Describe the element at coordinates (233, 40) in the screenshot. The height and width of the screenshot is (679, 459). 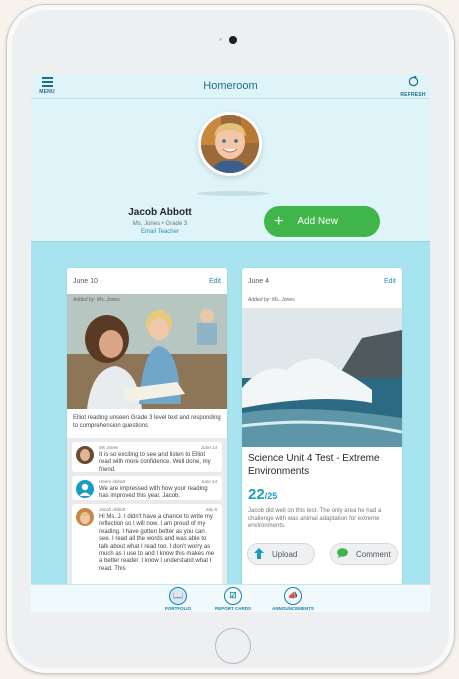
I see `front-camera` at that location.